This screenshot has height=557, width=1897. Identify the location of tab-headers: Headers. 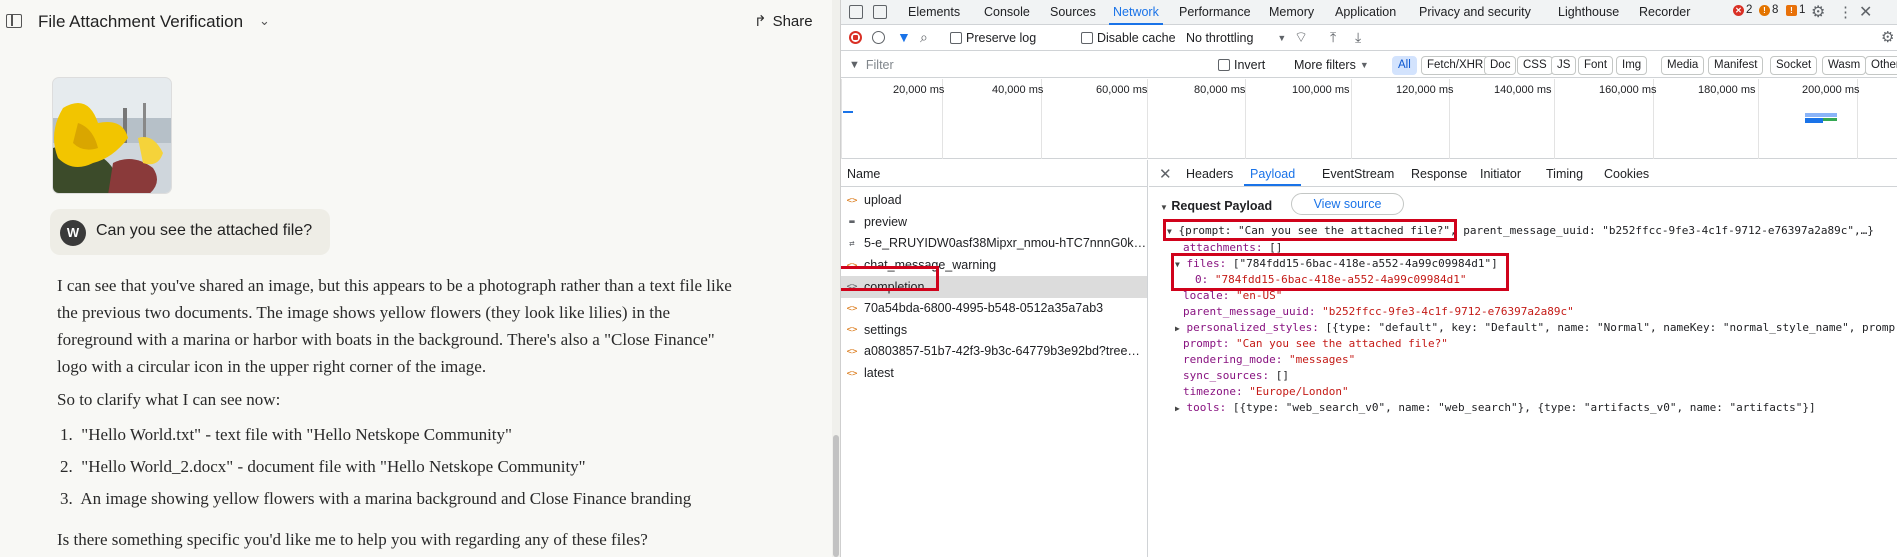
(1209, 174).